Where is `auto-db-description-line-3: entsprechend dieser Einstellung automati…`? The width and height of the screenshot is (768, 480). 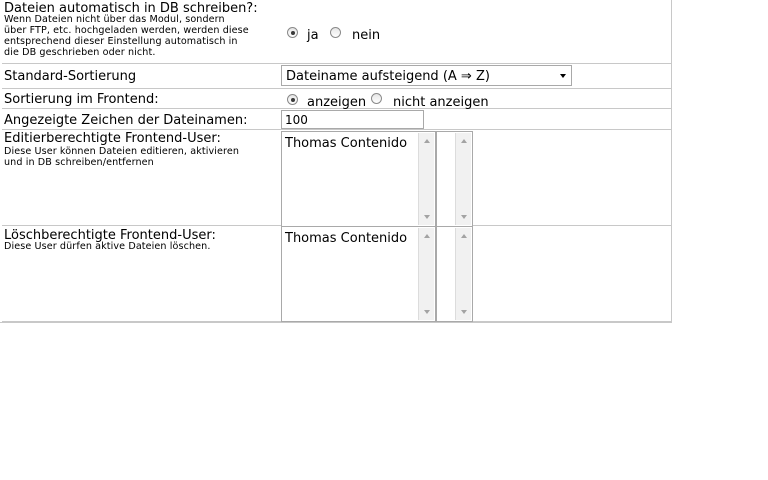
auto-db-description-line-3: entsprechend dieser Einstellung automati… is located at coordinates (121, 41).